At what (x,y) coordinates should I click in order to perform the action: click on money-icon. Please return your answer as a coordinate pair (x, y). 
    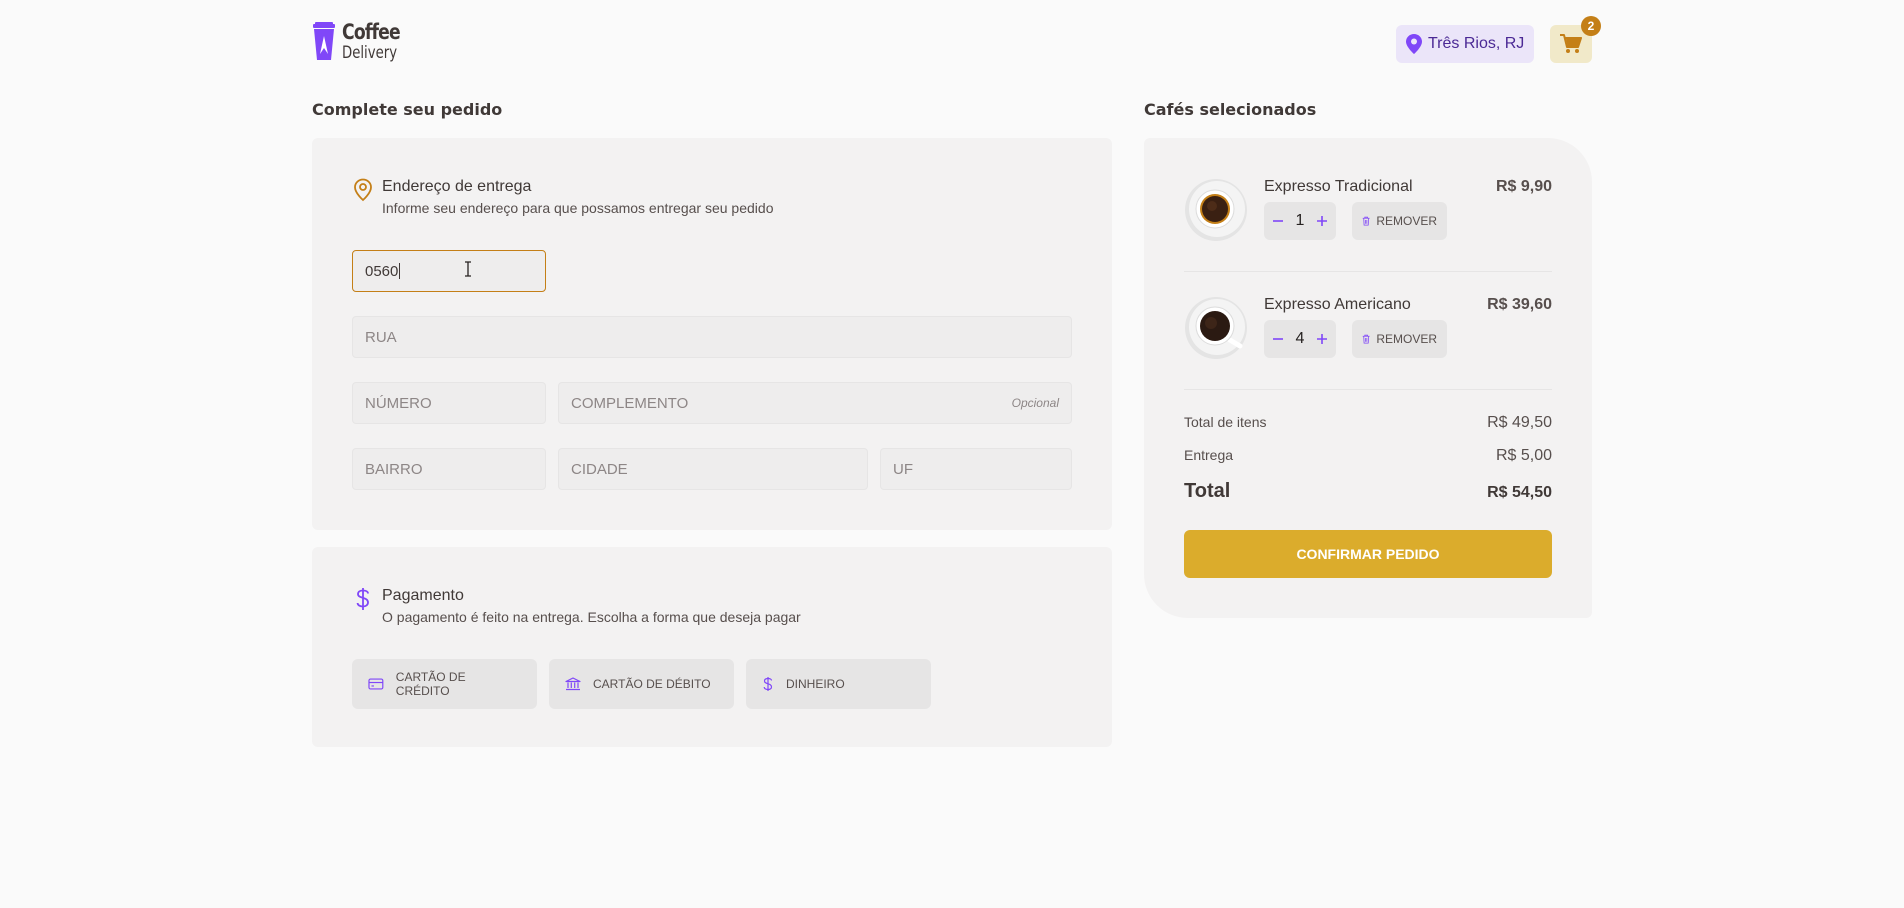
    Looking at the image, I should click on (768, 684).